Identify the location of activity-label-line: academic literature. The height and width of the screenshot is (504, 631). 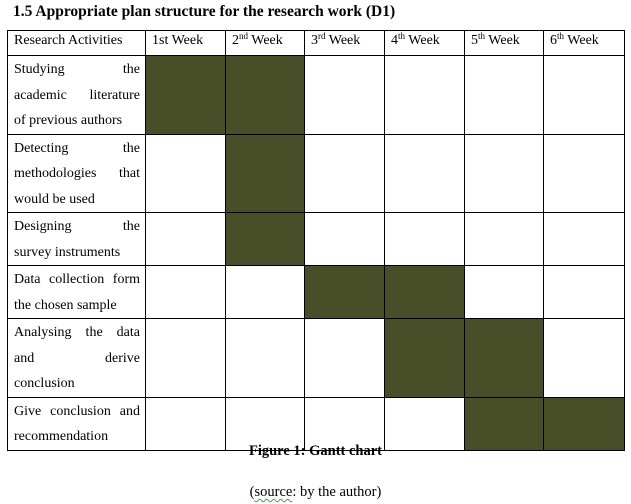
(77, 95).